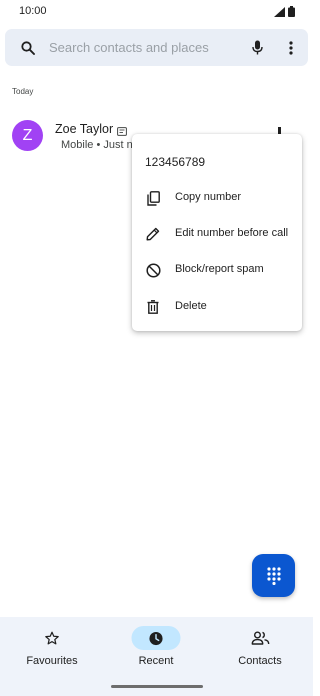 Image resolution: width=320 pixels, height=696 pixels. I want to click on signal-icon, so click(279, 11).